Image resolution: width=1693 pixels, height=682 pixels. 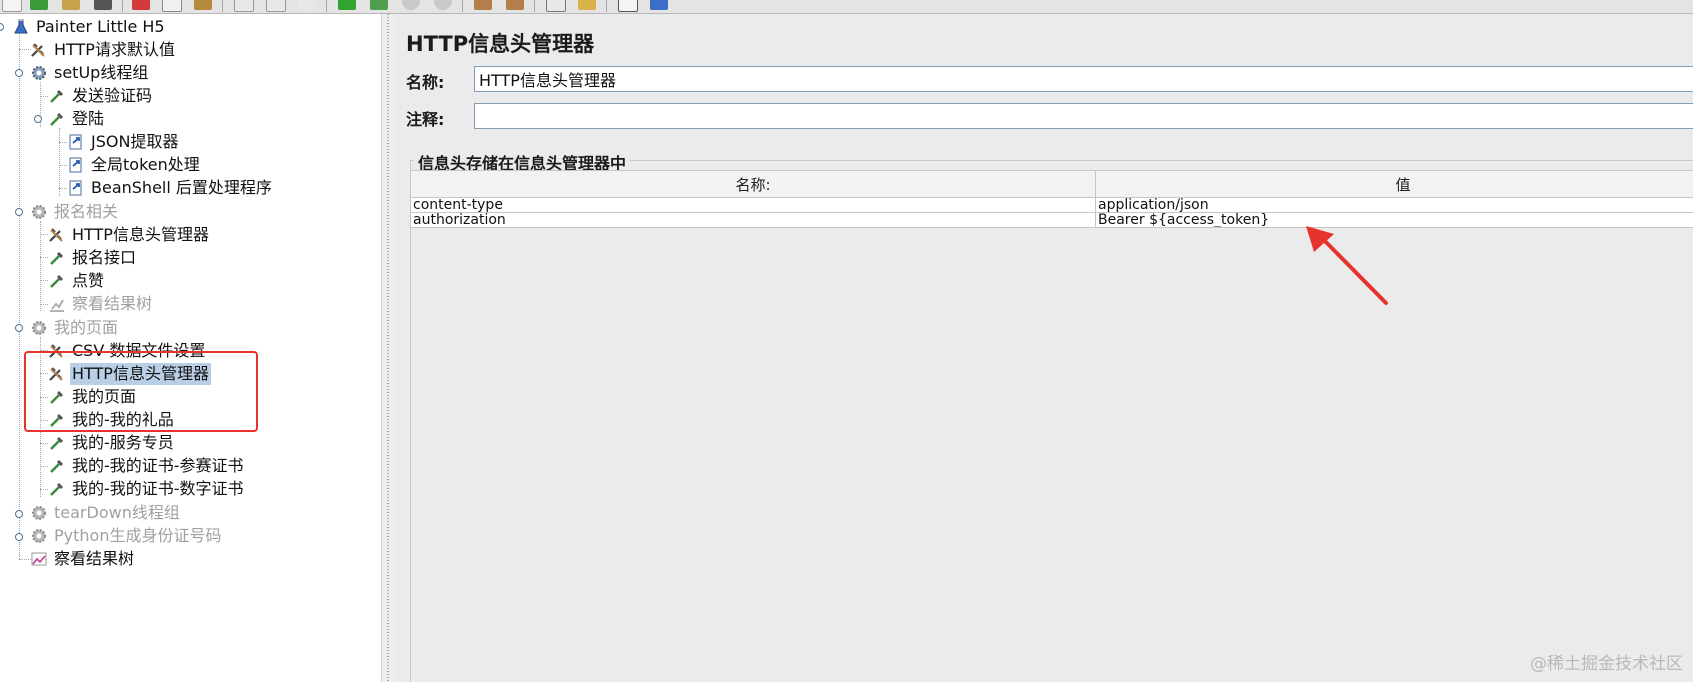 I want to click on table-row: content-type application/json, so click(x=1051, y=205).